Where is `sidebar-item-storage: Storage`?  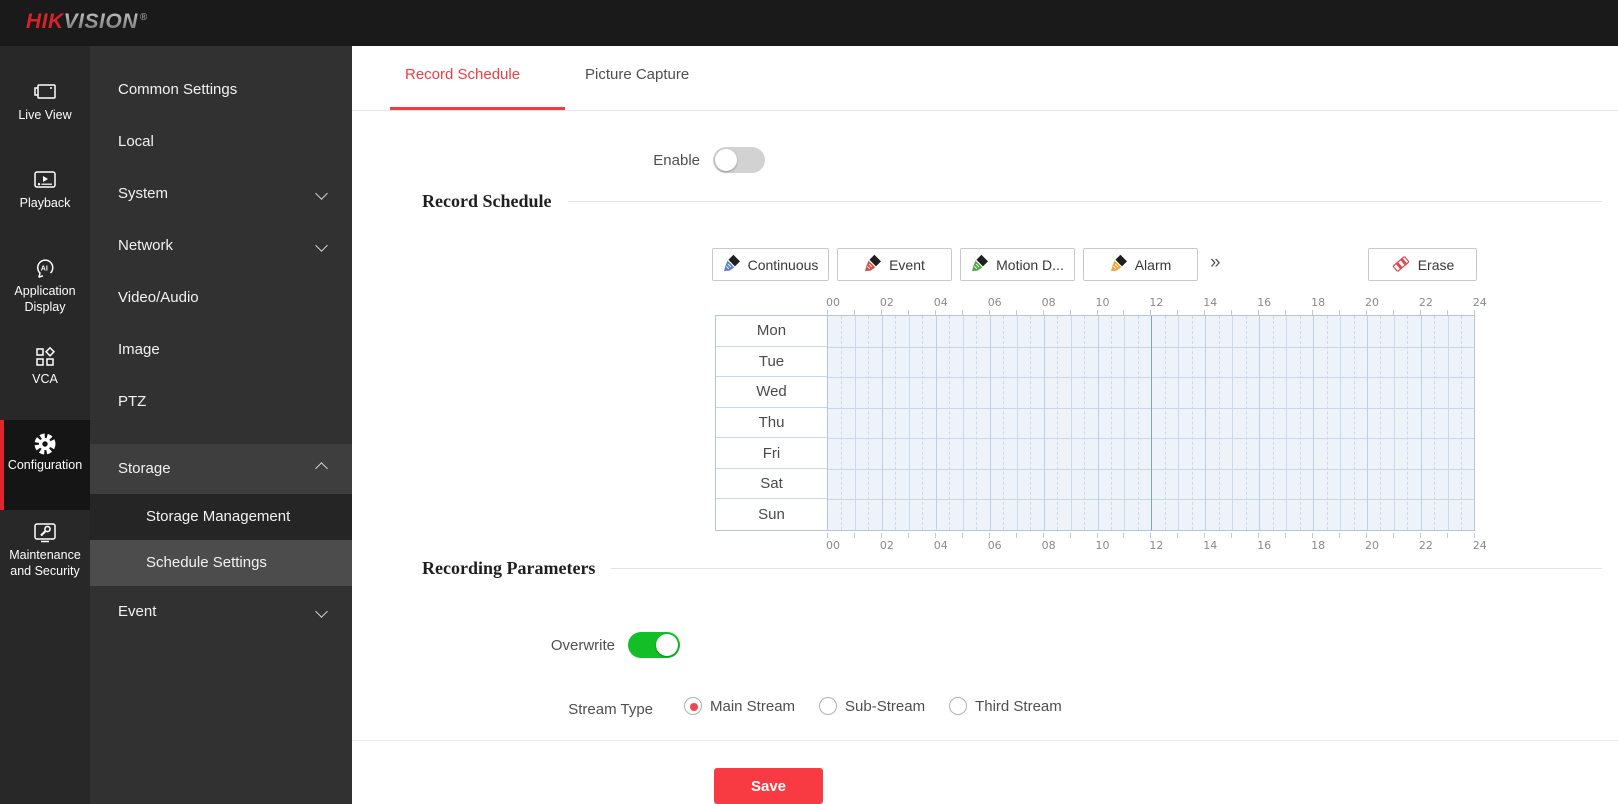
sidebar-item-storage: Storage is located at coordinates (221, 469).